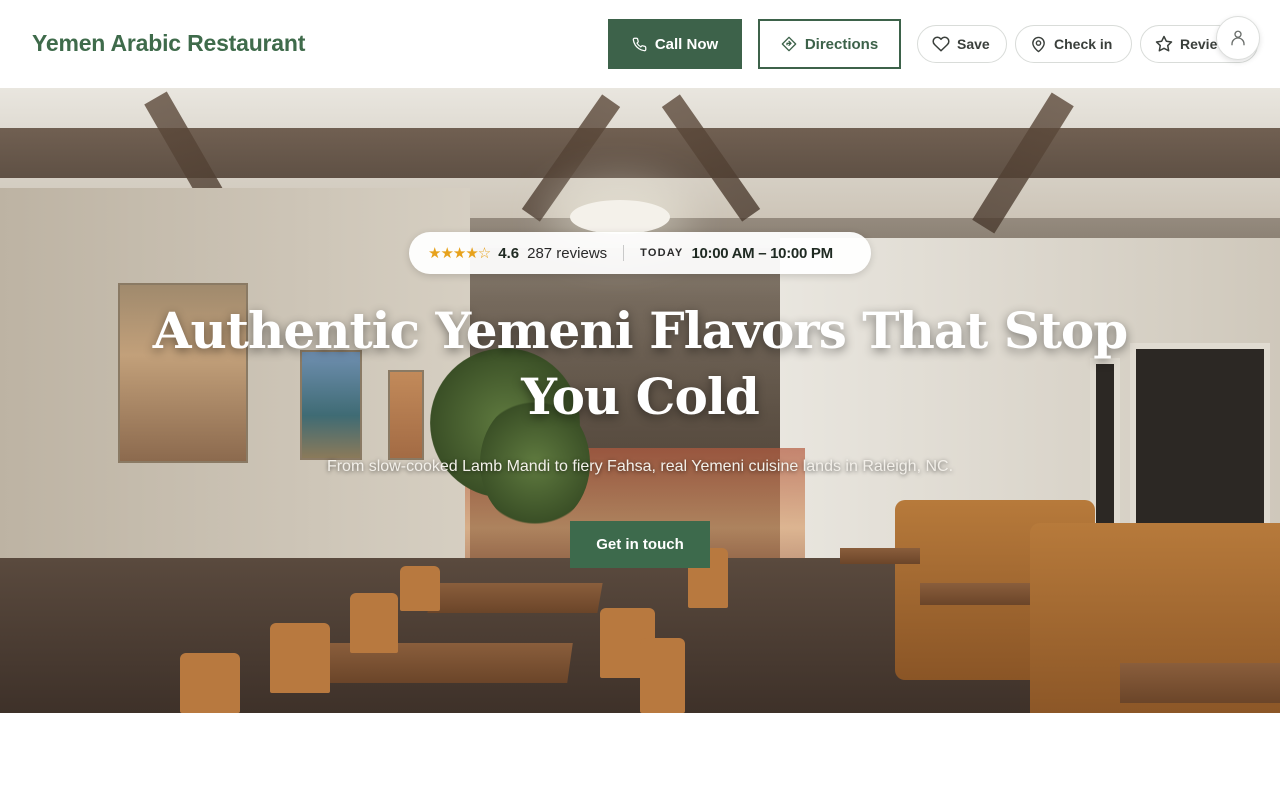  Describe the element at coordinates (624, 253) in the screenshot. I see `badge-divider` at that location.